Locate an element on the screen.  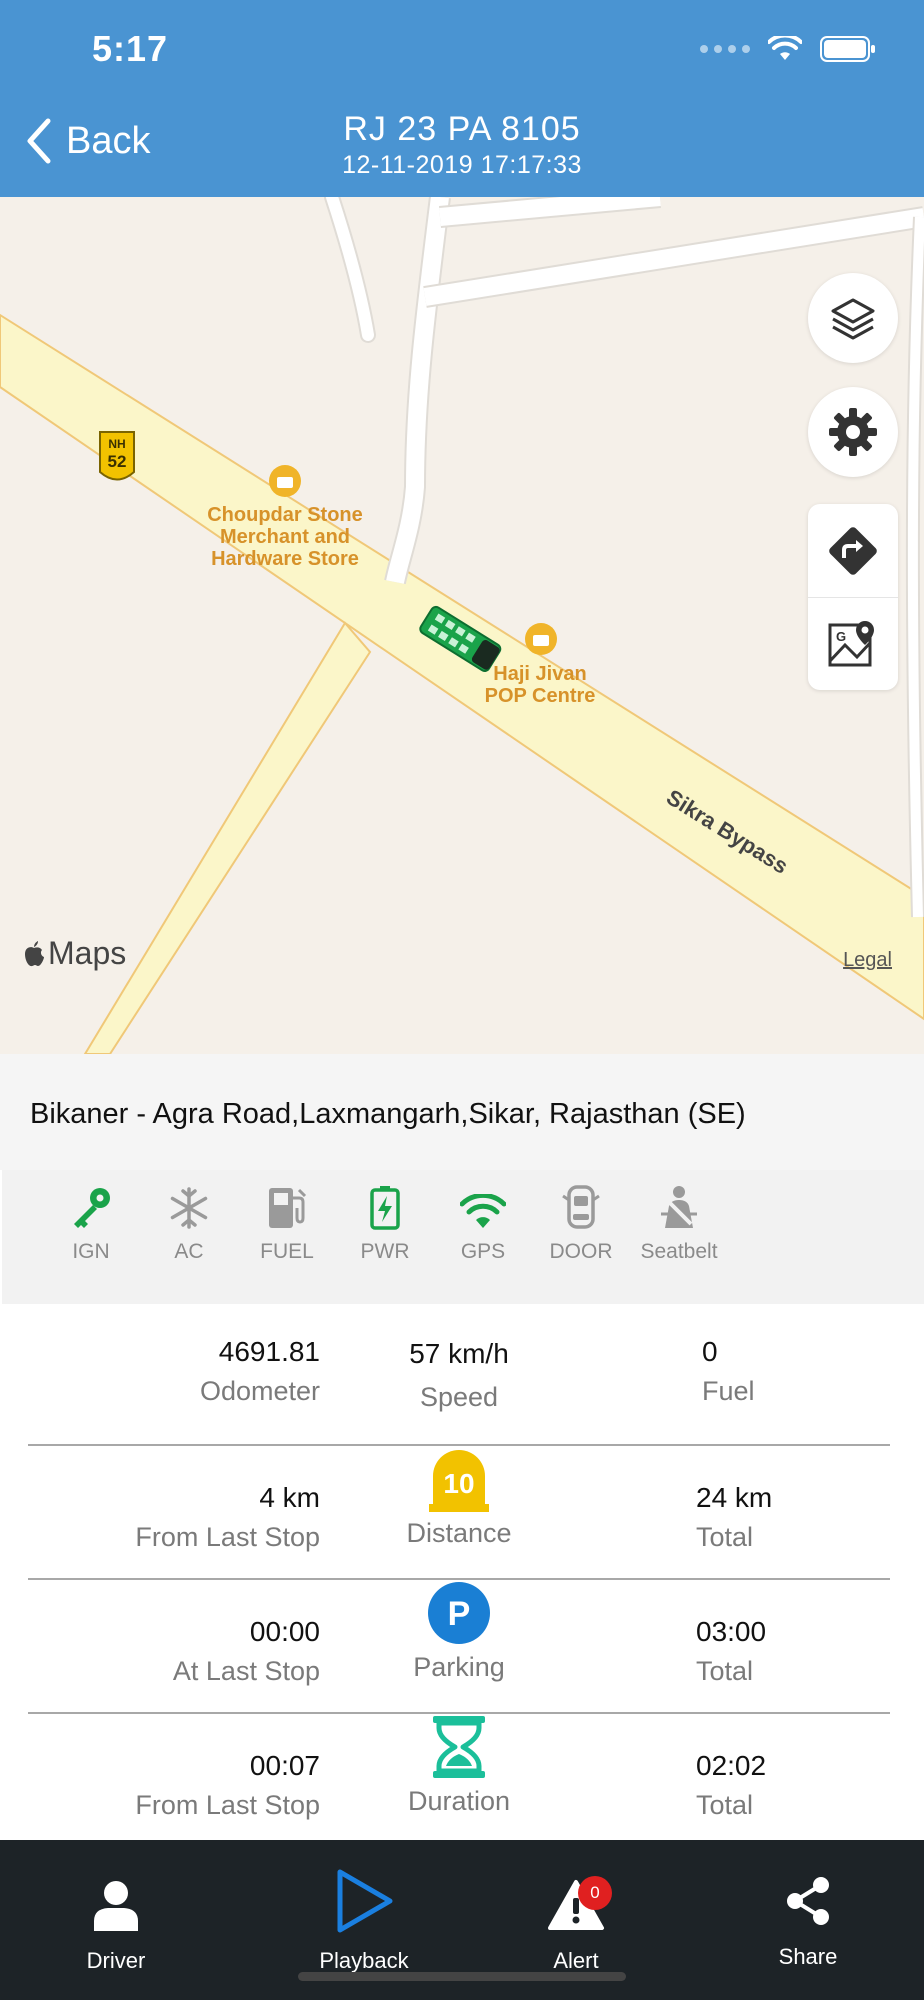
parking-total-caption: Total is located at coordinates (725, 1671).